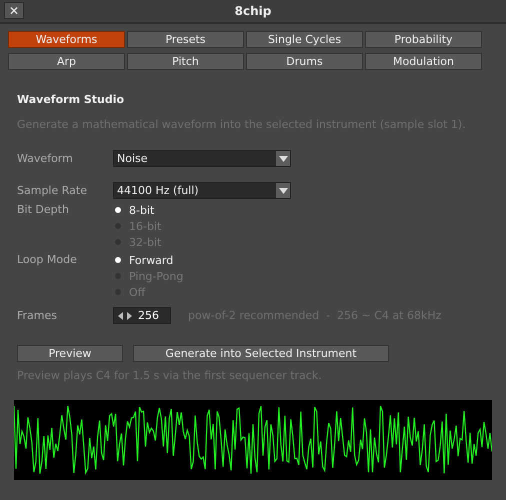 The height and width of the screenshot is (500, 506). I want to click on right-arrow-icon, so click(129, 316).